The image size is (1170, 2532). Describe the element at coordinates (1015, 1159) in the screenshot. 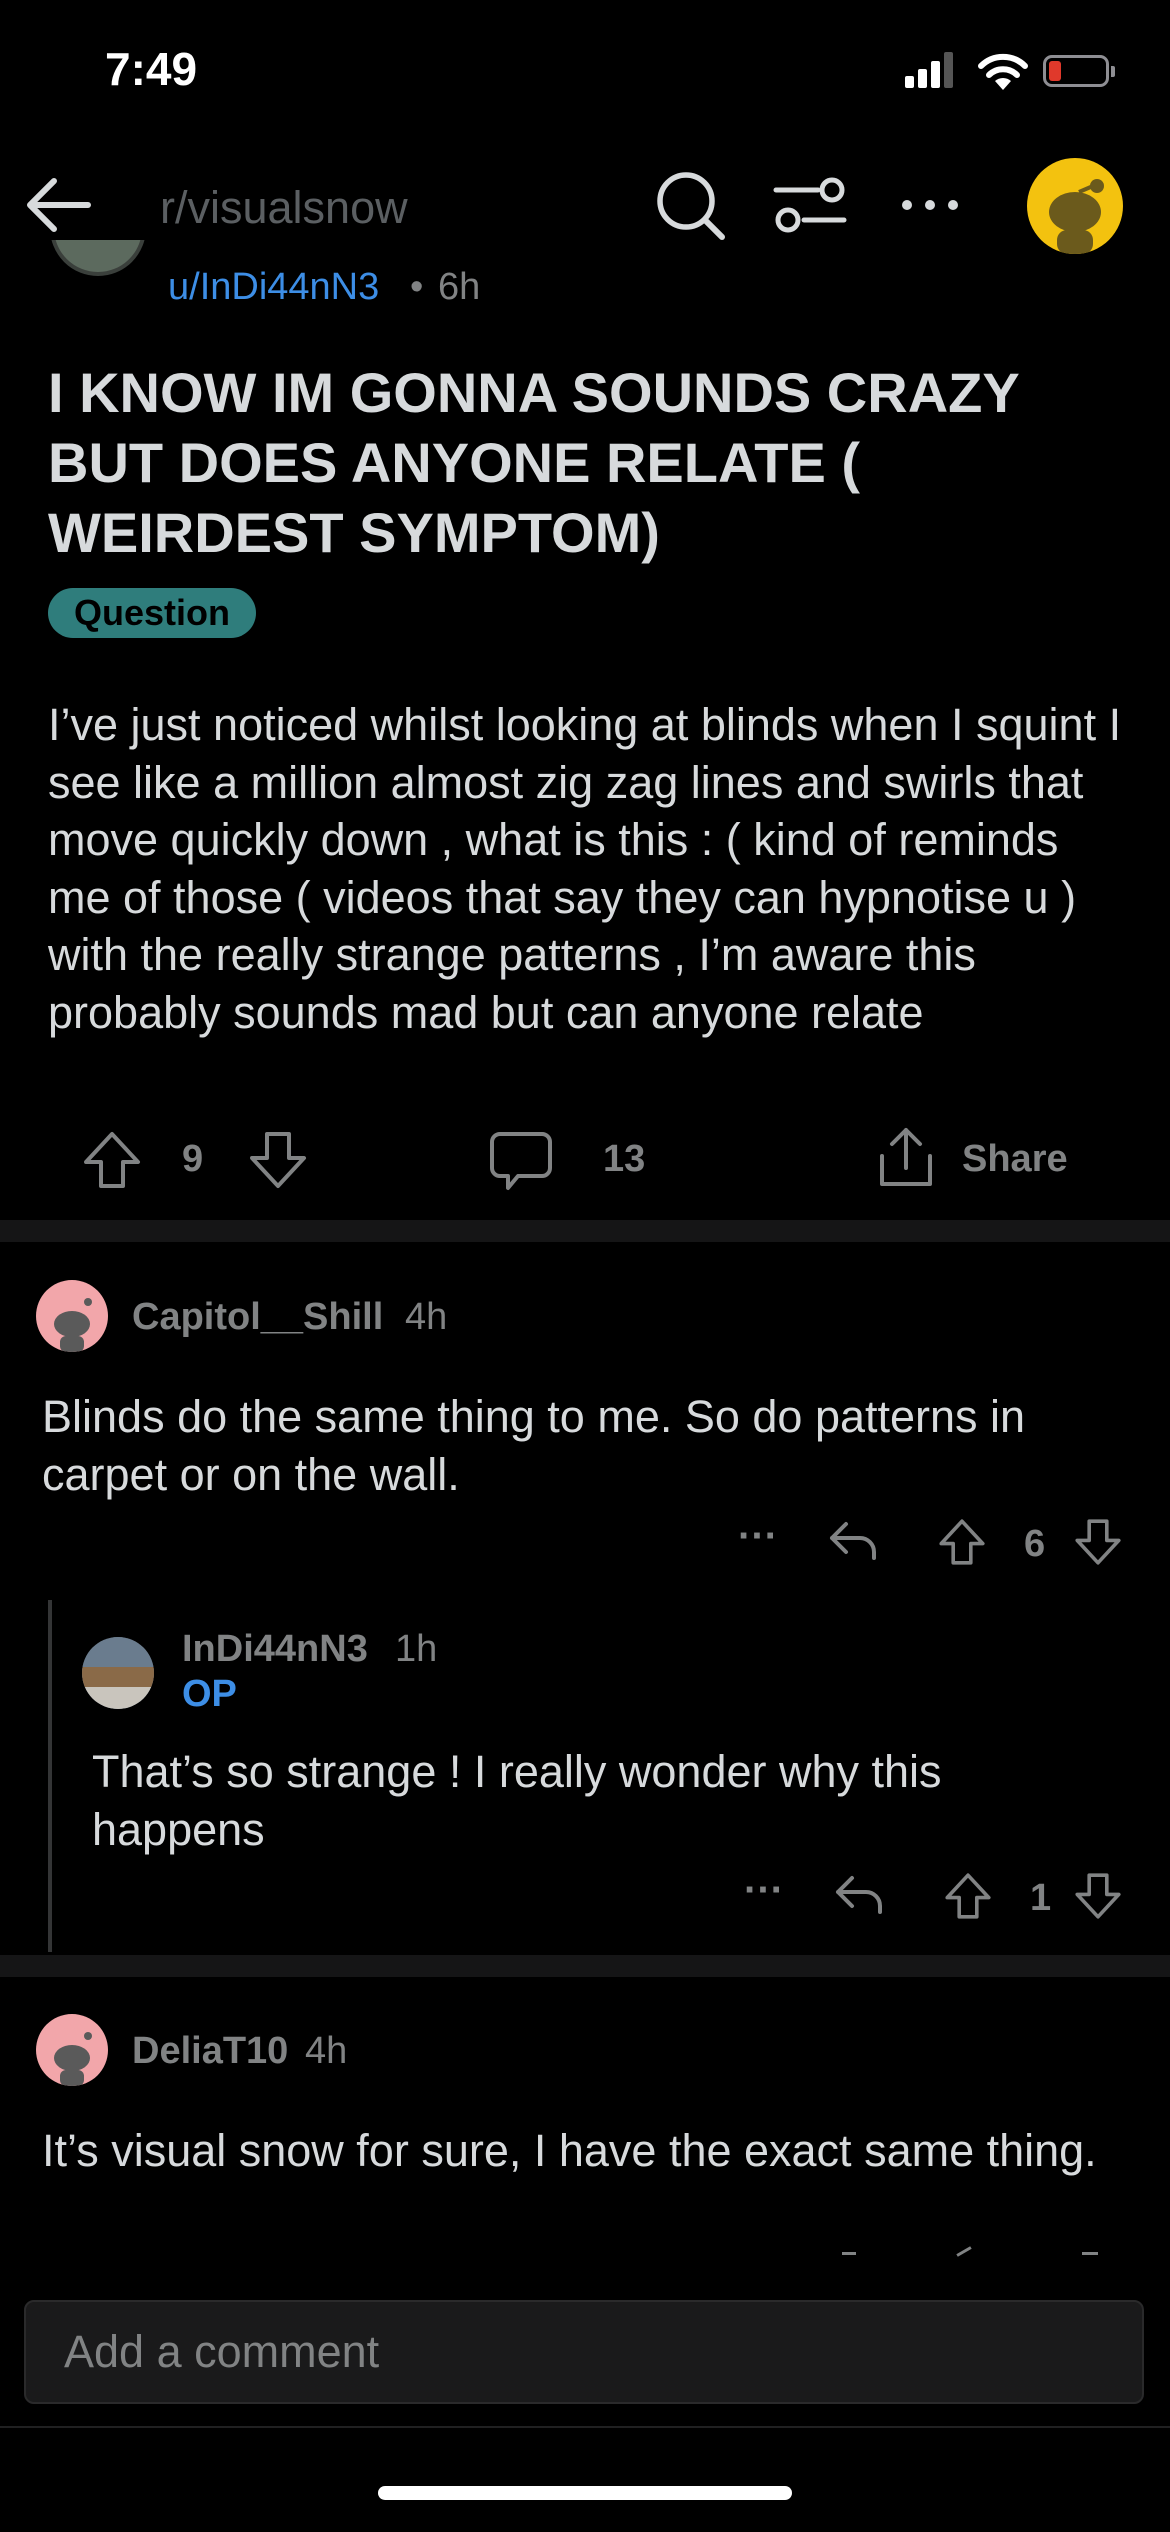

I see `share-button: Share` at that location.